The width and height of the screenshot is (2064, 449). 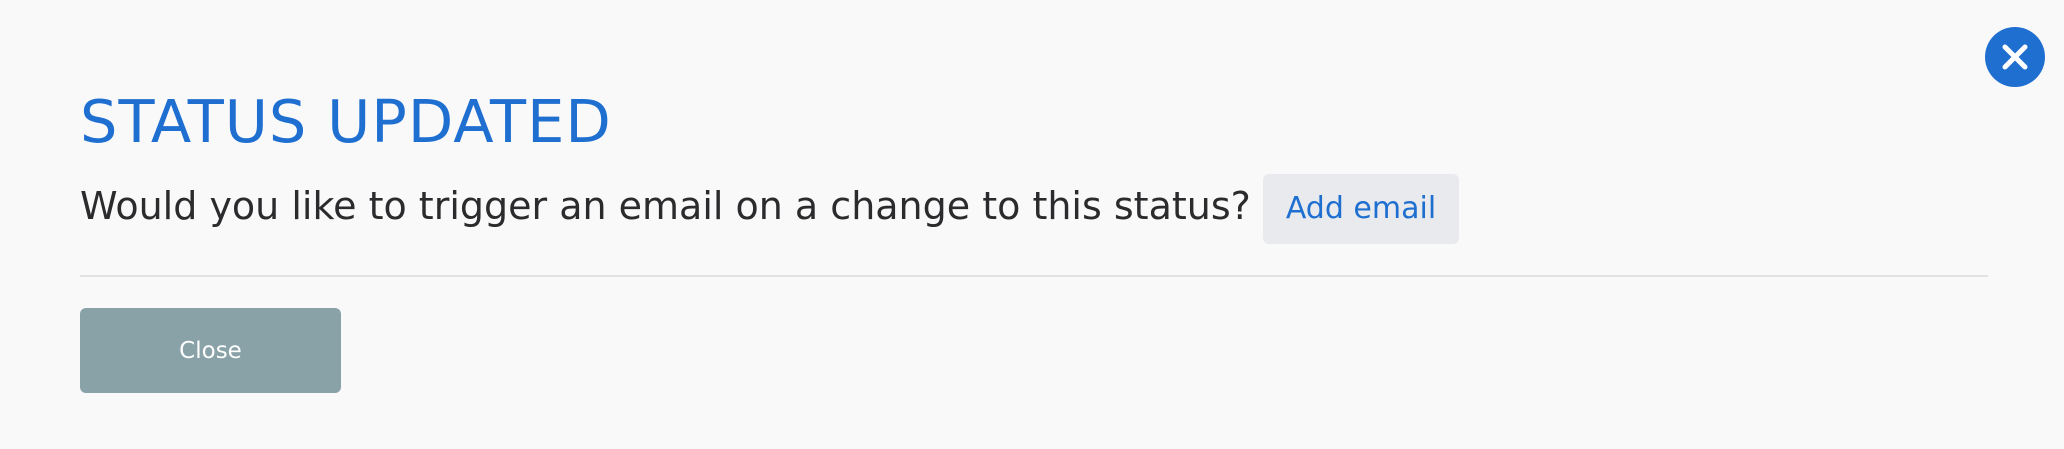 What do you see at coordinates (1361, 209) in the screenshot?
I see `add-email-button: Add email` at bounding box center [1361, 209].